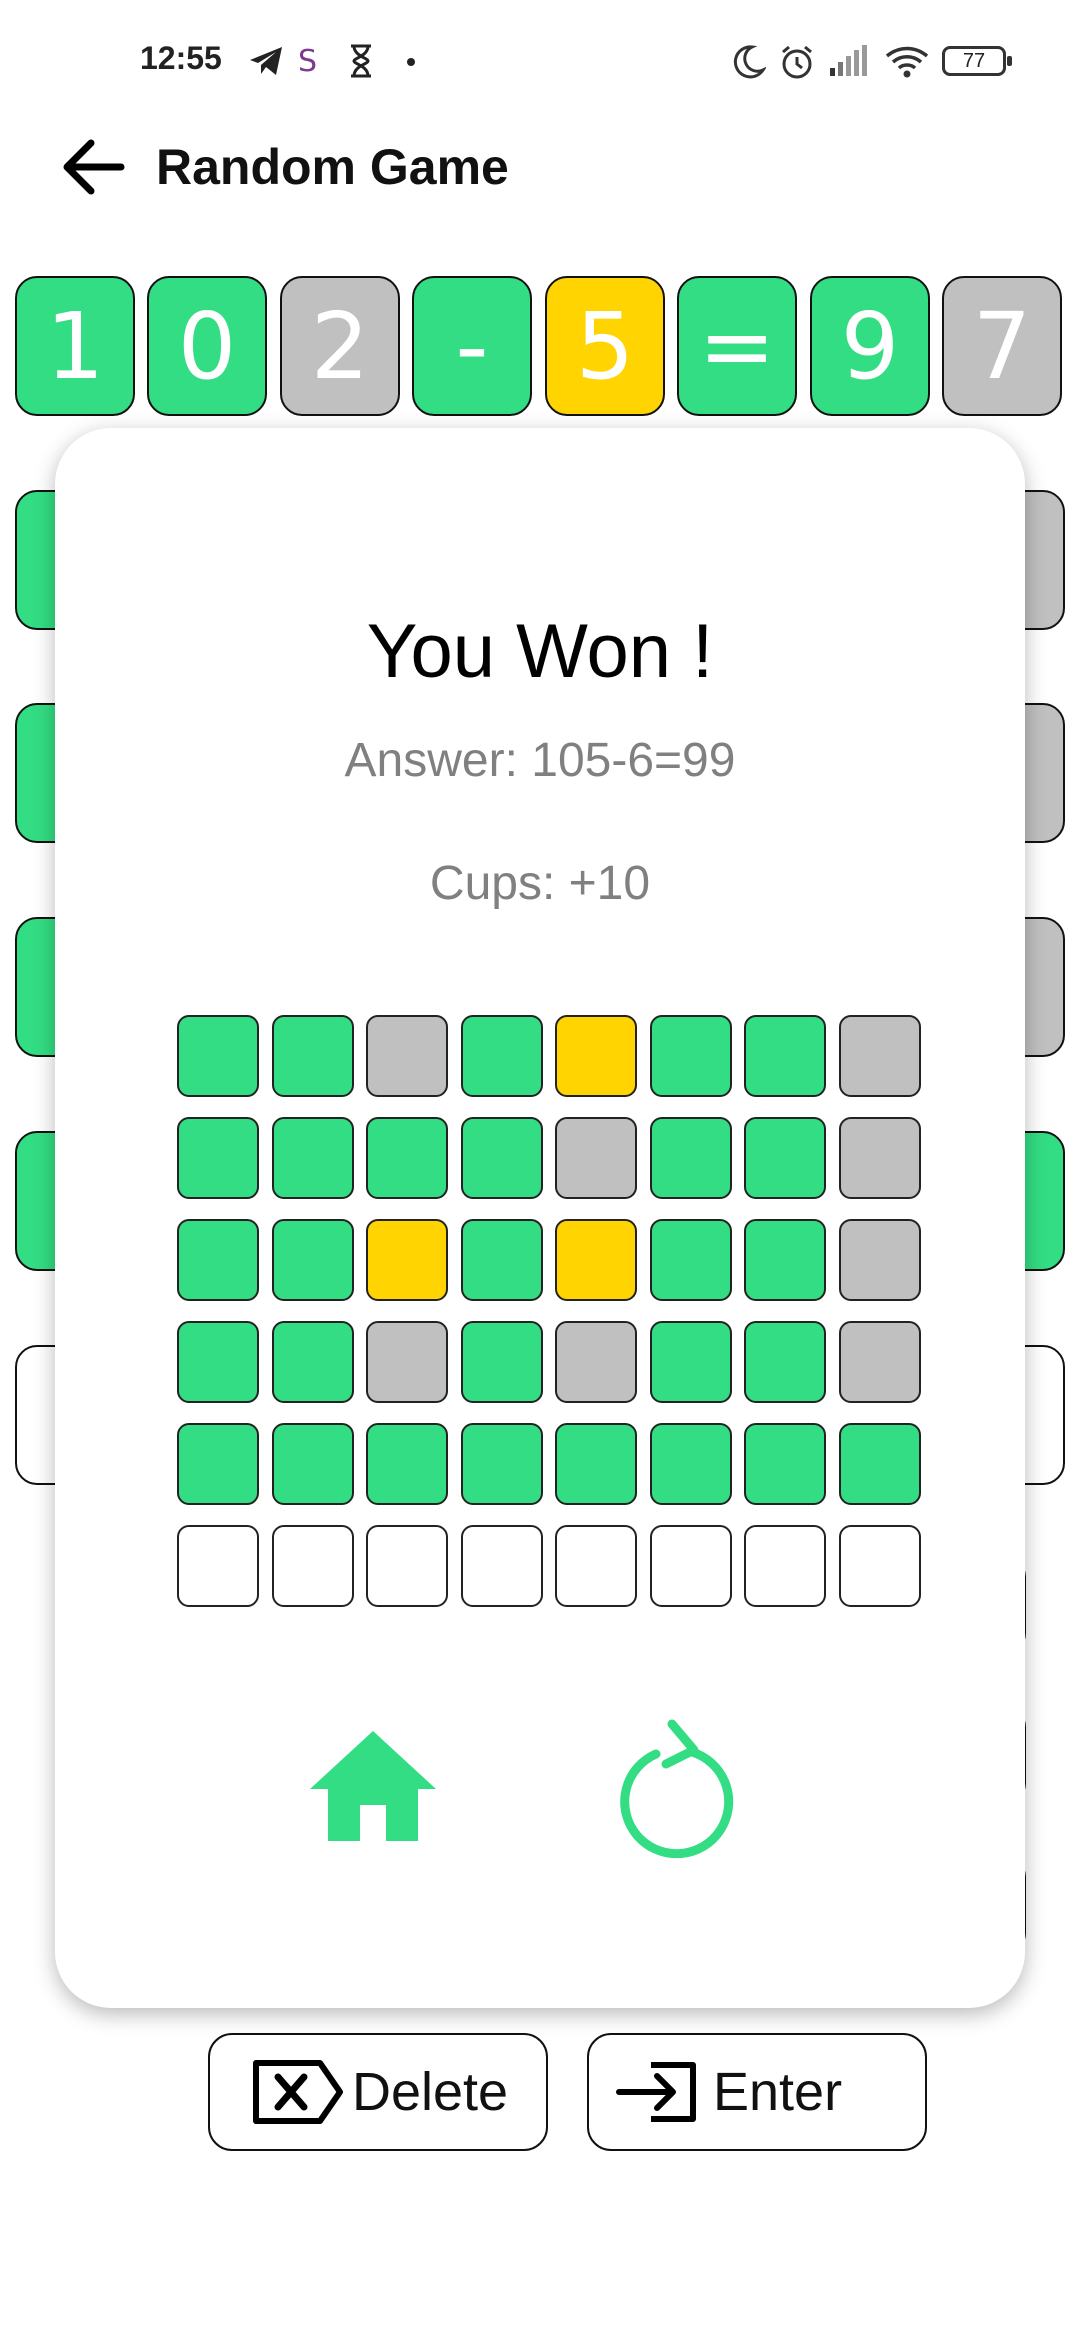 The width and height of the screenshot is (1080, 2340). Describe the element at coordinates (848, 60) in the screenshot. I see `signal-icon` at that location.